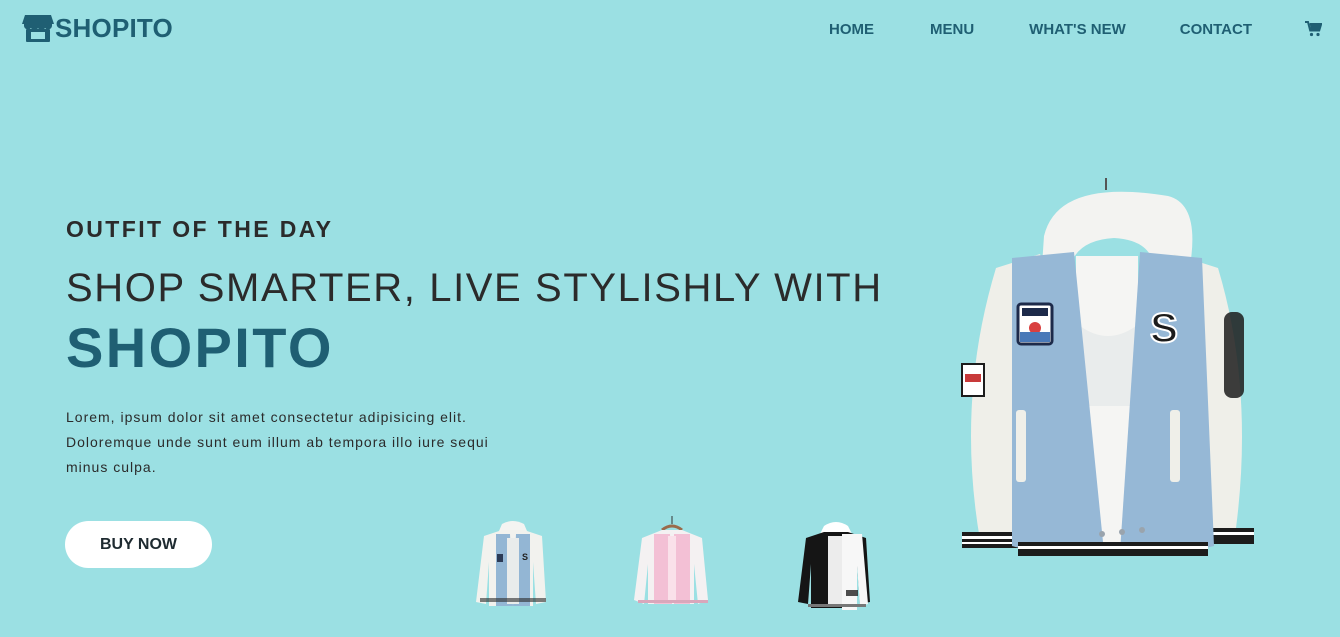 The image size is (1340, 637). I want to click on nav-link-whats-new: WHAT'S NEW, so click(1077, 30).